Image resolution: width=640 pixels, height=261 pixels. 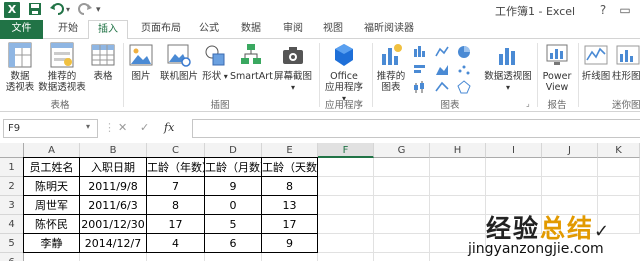 What do you see at coordinates (290, 150) in the screenshot?
I see `column-header-e: E` at bounding box center [290, 150].